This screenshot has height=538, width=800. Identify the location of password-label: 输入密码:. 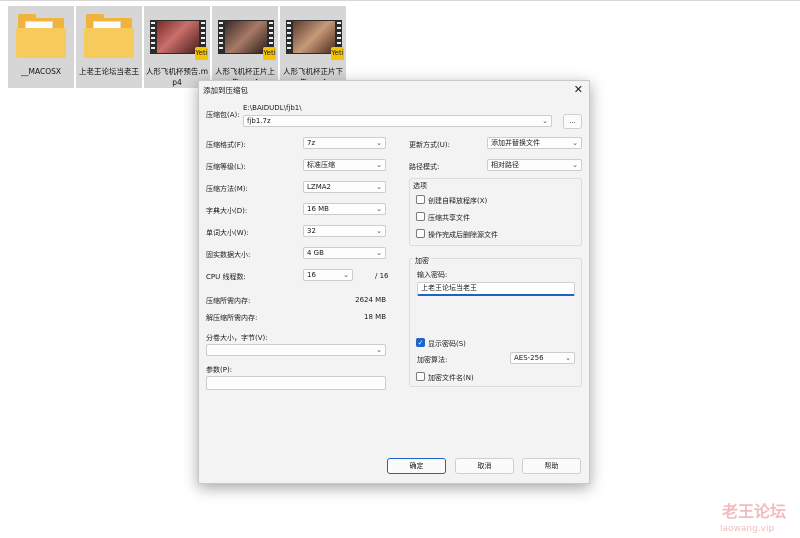
(432, 275).